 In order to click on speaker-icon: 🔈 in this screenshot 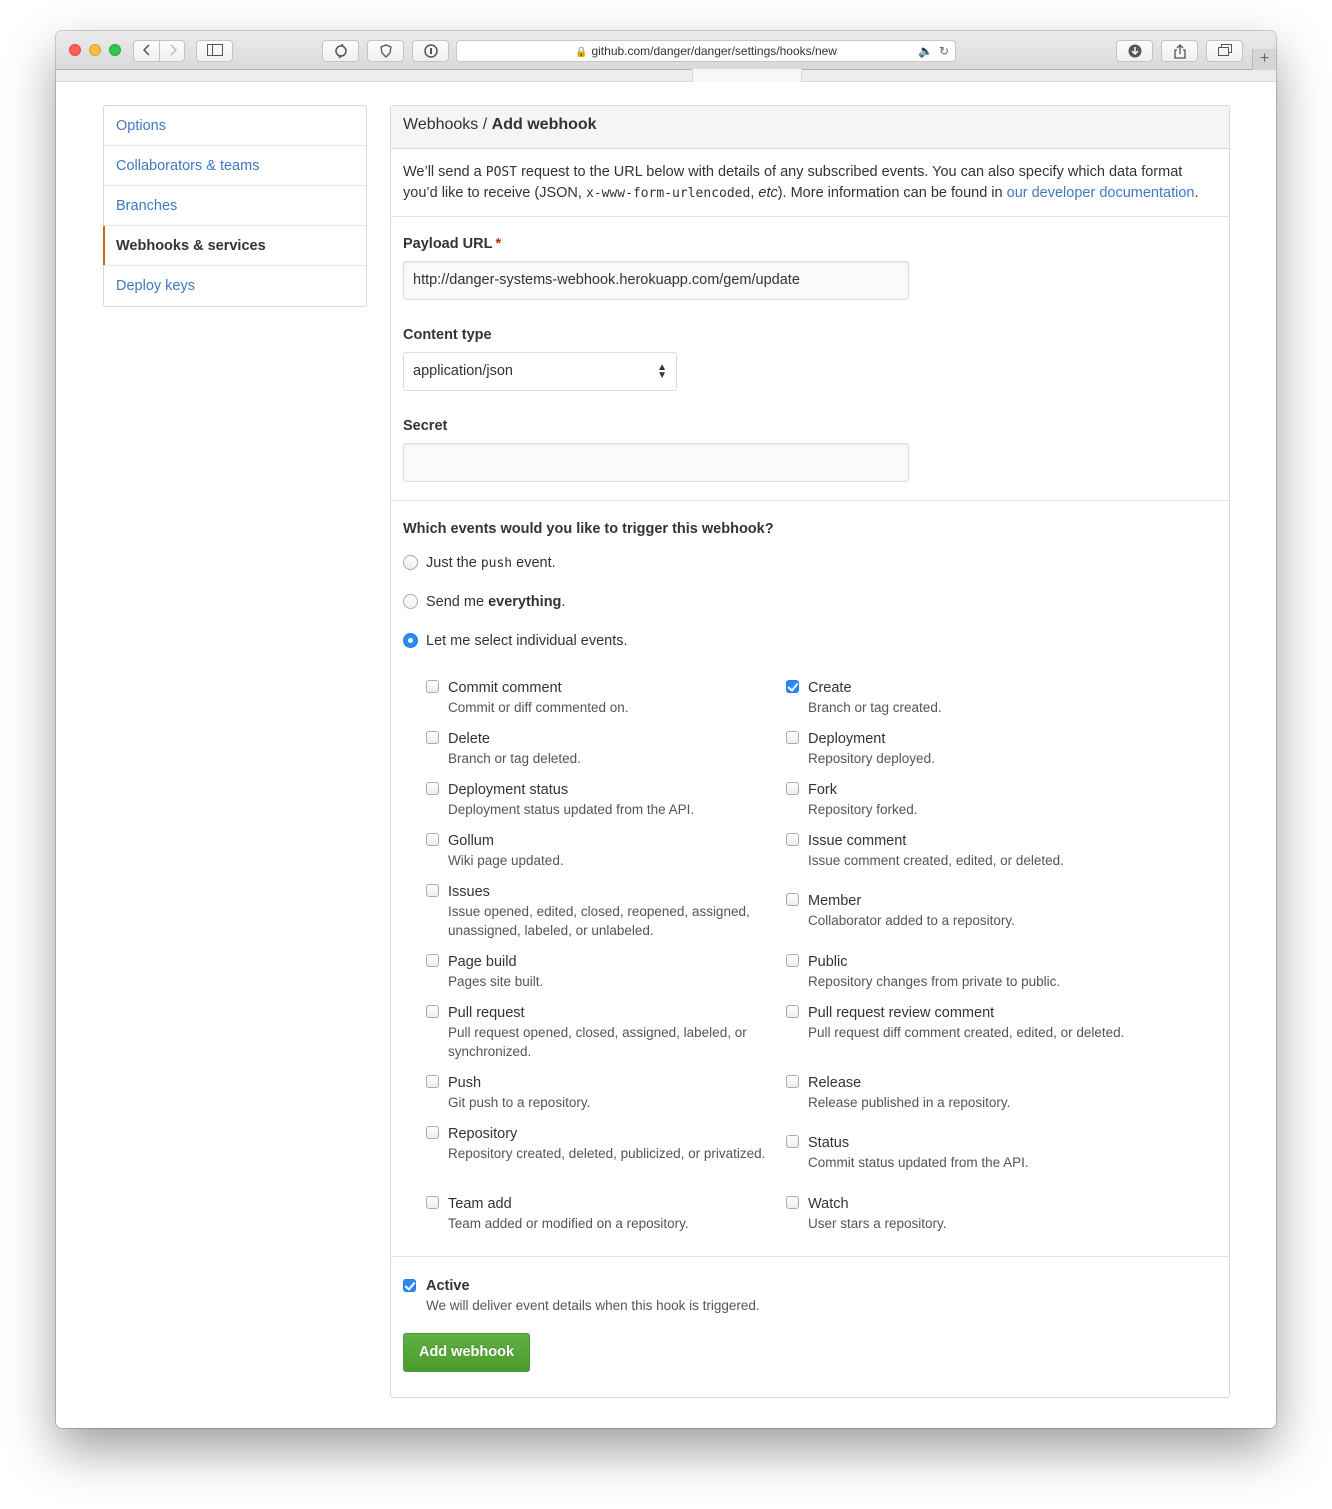, I will do `click(925, 51)`.